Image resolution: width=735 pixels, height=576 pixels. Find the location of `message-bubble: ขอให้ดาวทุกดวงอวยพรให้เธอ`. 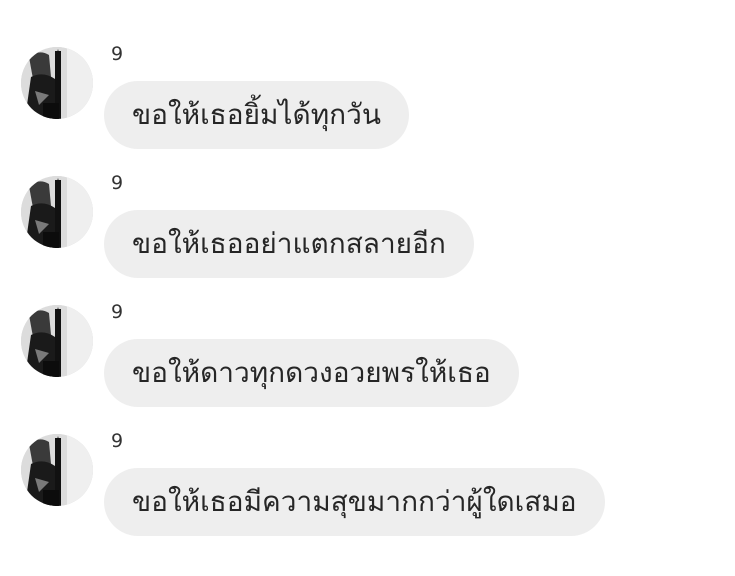

message-bubble: ขอให้ดาวทุกดวงอวยพรให้เธอ is located at coordinates (311, 373).